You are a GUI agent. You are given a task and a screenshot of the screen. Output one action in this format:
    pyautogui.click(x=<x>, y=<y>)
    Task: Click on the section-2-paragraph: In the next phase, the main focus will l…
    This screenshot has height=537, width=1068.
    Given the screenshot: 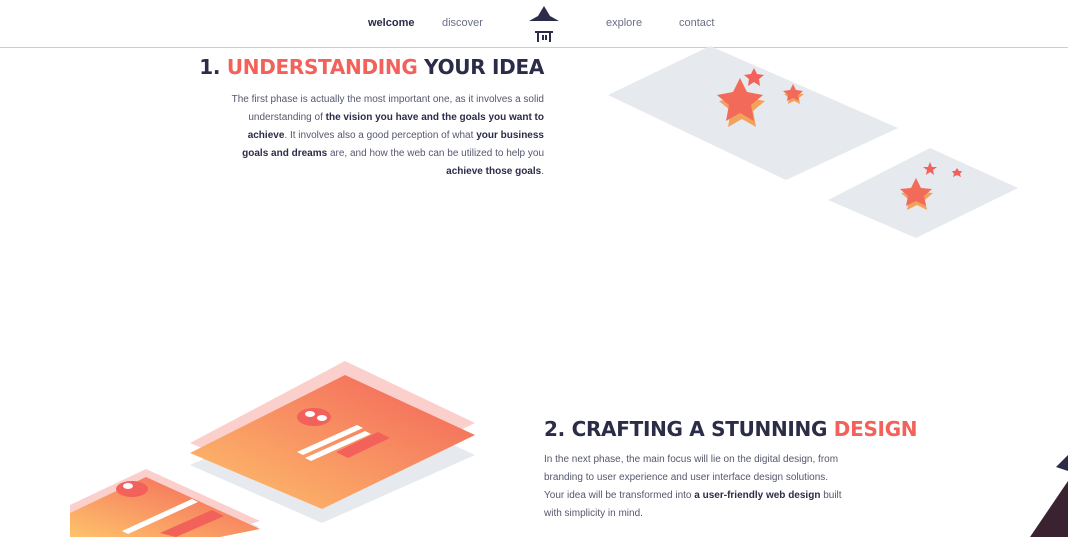 What is the action you would take?
    pyautogui.click(x=694, y=487)
    